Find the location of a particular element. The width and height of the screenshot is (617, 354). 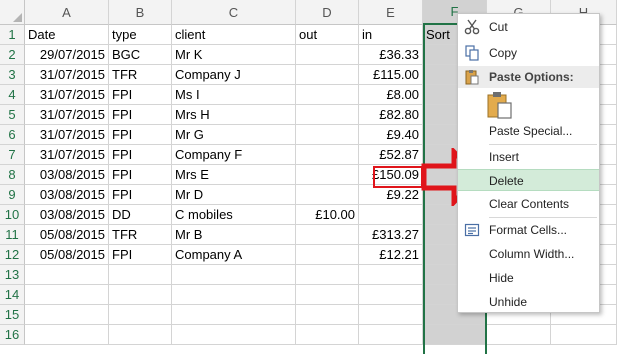

column-header: E is located at coordinates (391, 12).